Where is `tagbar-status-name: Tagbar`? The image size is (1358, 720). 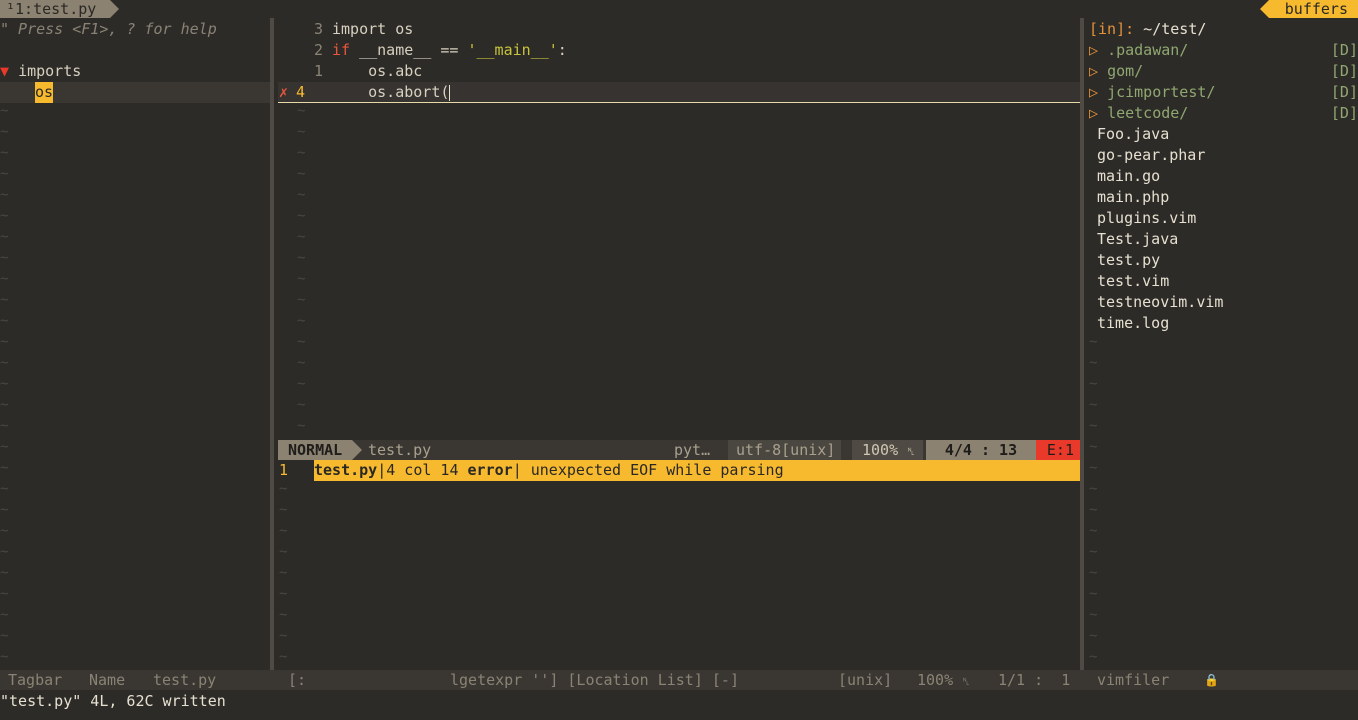 tagbar-status-name: Tagbar is located at coordinates (35, 680).